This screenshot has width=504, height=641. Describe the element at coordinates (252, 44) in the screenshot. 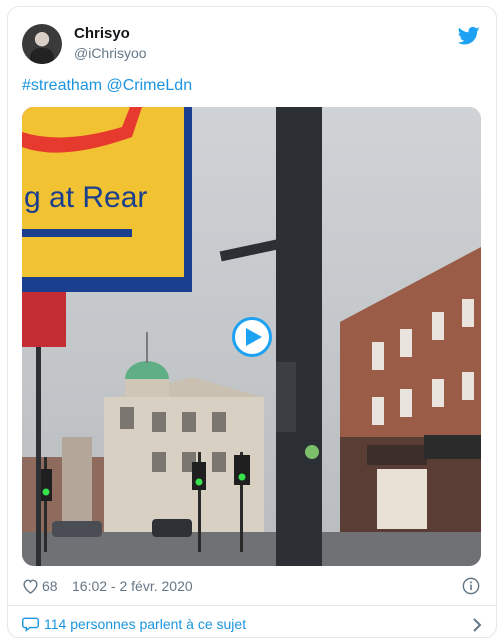

I see `tweet-header: Chrisyo @iChrisyoo` at that location.